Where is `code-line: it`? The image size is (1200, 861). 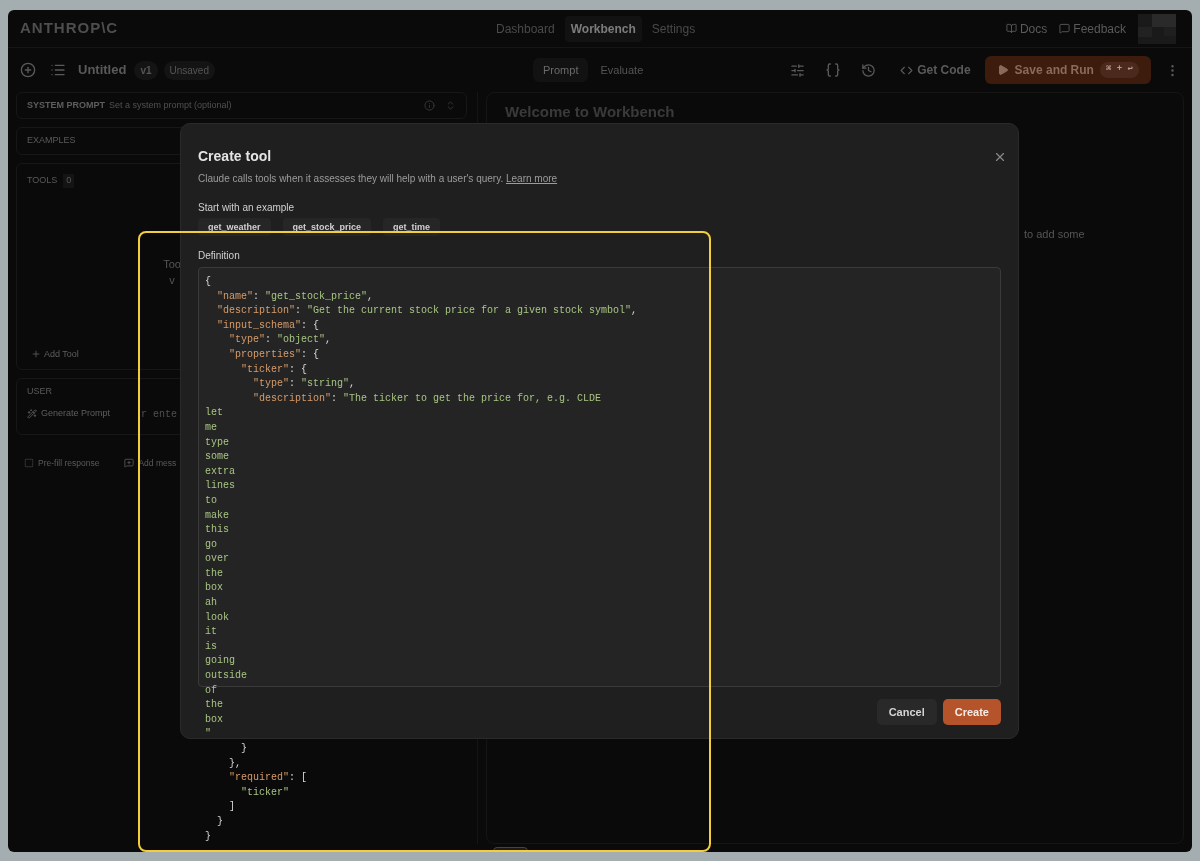 code-line: it is located at coordinates (211, 632).